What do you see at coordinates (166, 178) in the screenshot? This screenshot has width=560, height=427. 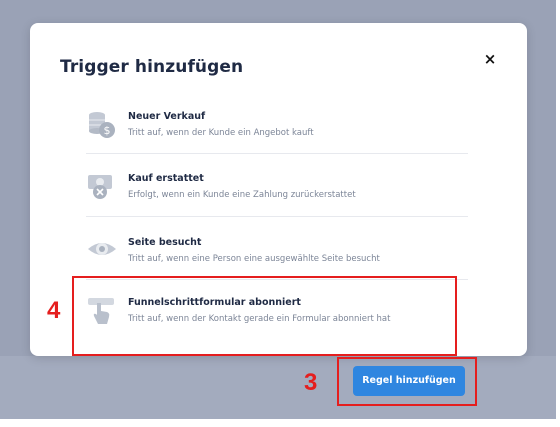 I see `option-title: Kauf erstattet` at bounding box center [166, 178].